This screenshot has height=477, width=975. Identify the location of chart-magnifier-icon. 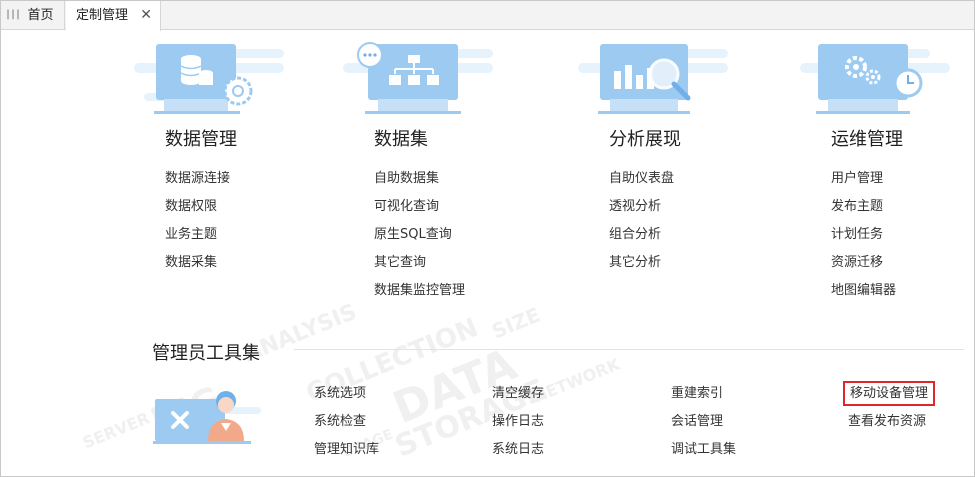
(653, 79).